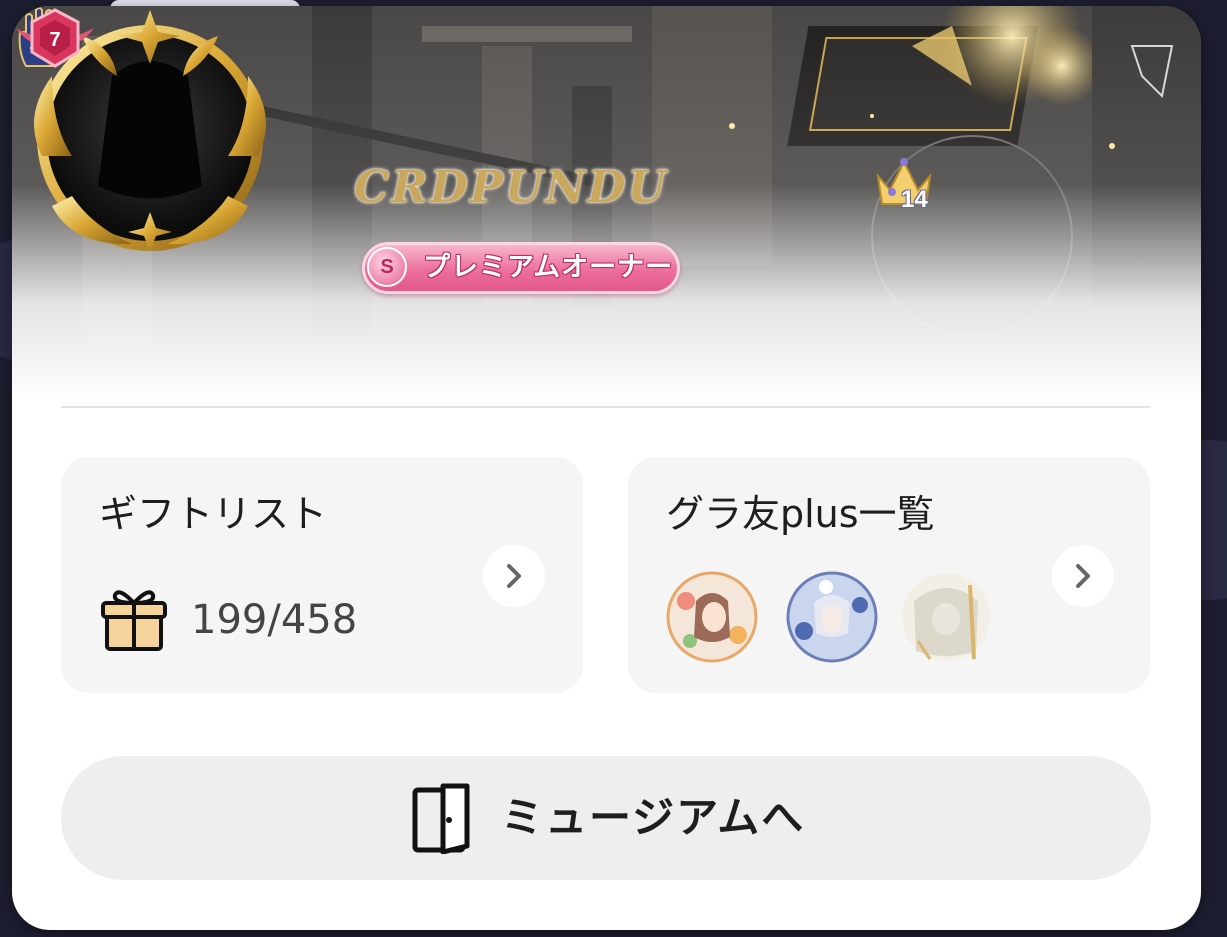  What do you see at coordinates (800, 514) in the screenshot?
I see `friends-plus-title: グラ友plus一覧` at bounding box center [800, 514].